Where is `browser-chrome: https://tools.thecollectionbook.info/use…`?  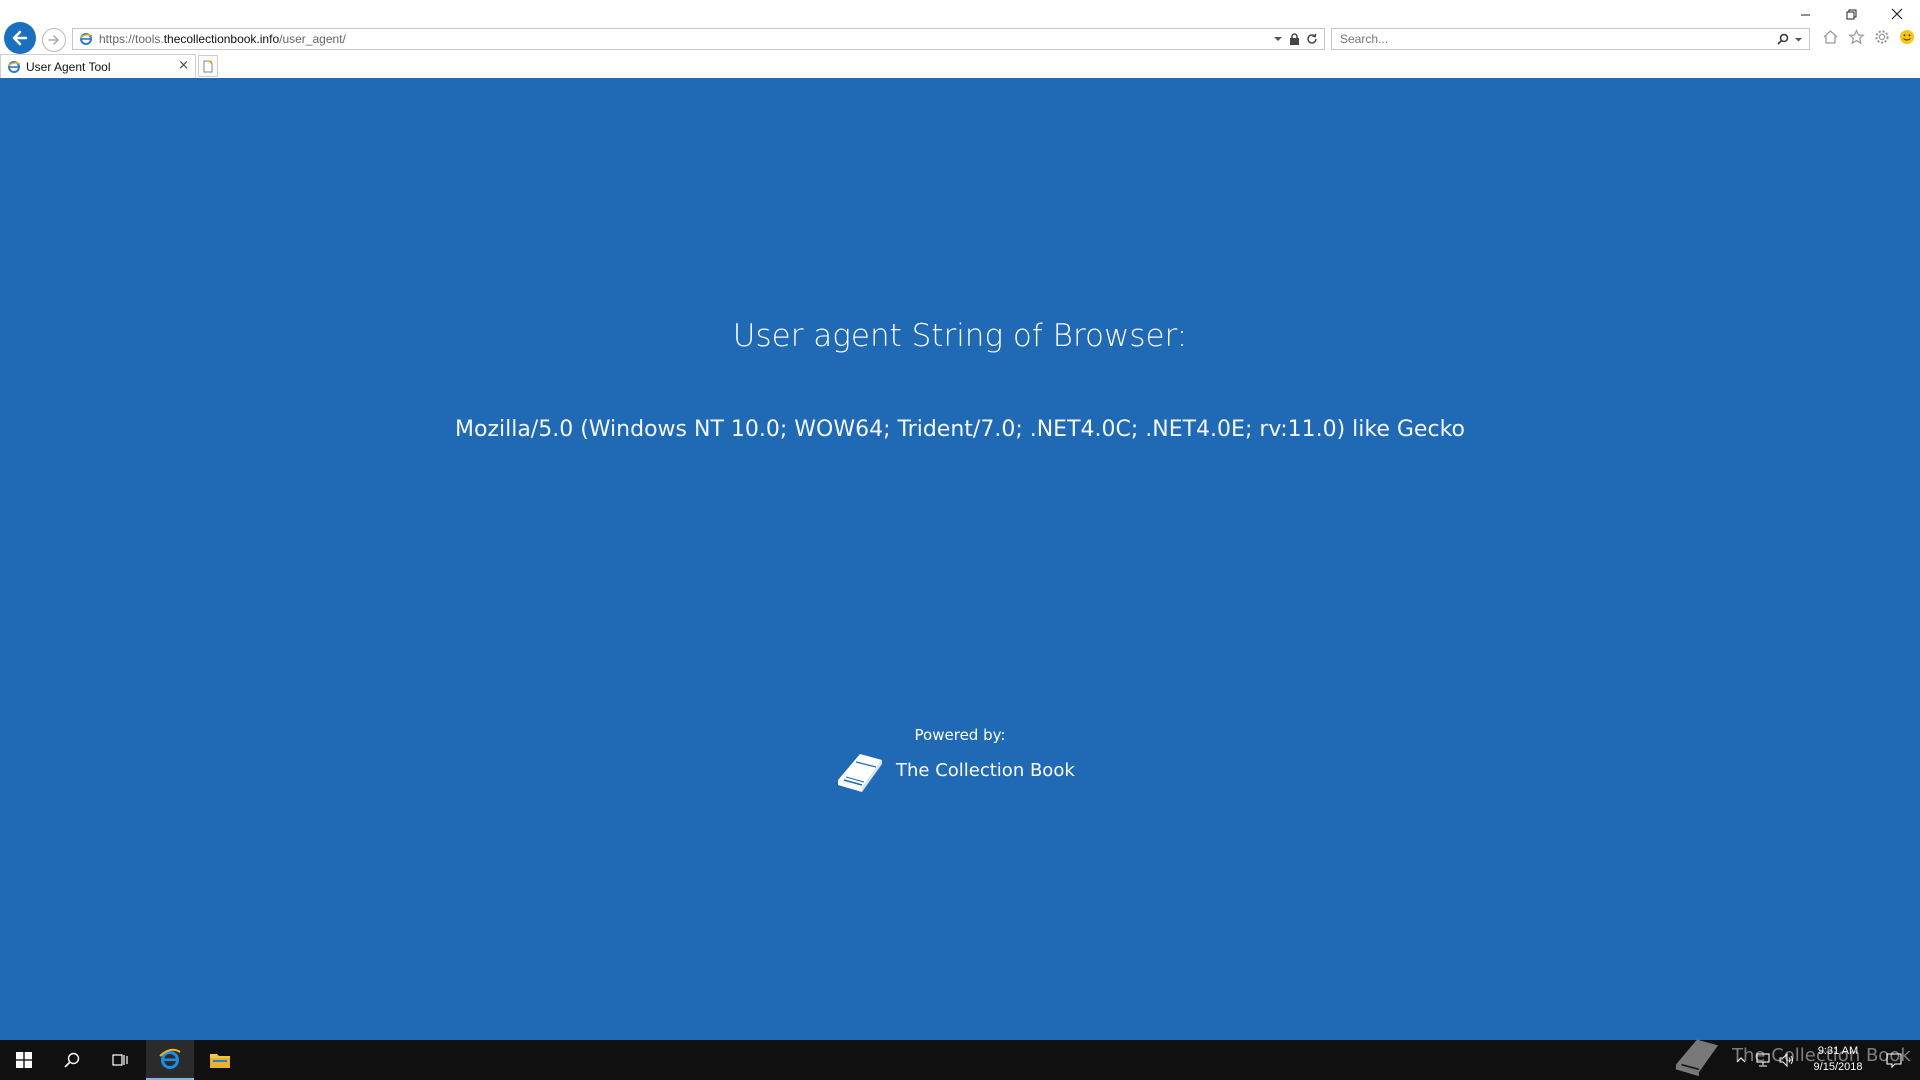 browser-chrome: https://tools.thecollectionbook.info/use… is located at coordinates (960, 39).